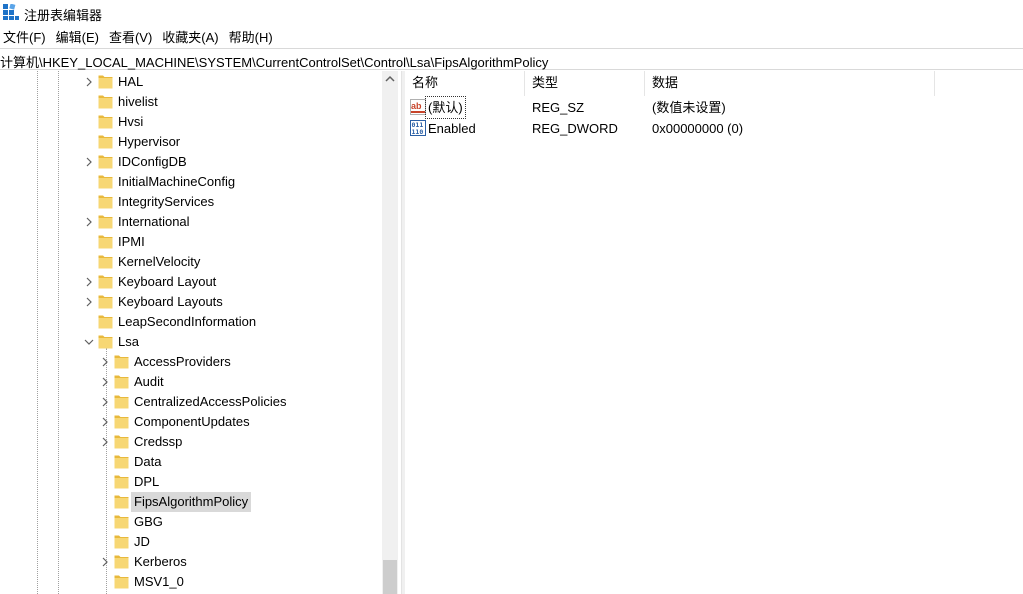 Image resolution: width=1023 pixels, height=594 pixels. Describe the element at coordinates (182, 361) in the screenshot. I see `tree-item-label: AccessProviders` at that location.